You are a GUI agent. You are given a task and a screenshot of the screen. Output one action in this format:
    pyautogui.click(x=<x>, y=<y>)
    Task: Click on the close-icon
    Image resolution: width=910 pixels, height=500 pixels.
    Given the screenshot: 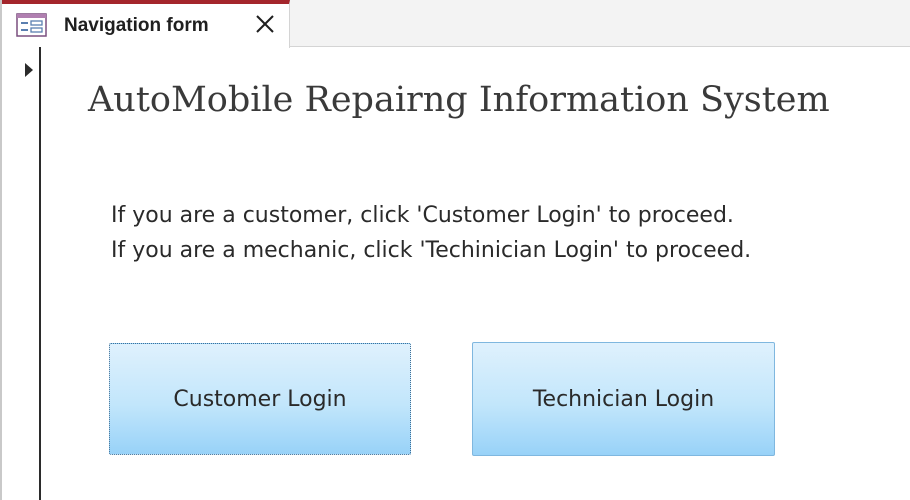 What is the action you would take?
    pyautogui.click(x=265, y=24)
    